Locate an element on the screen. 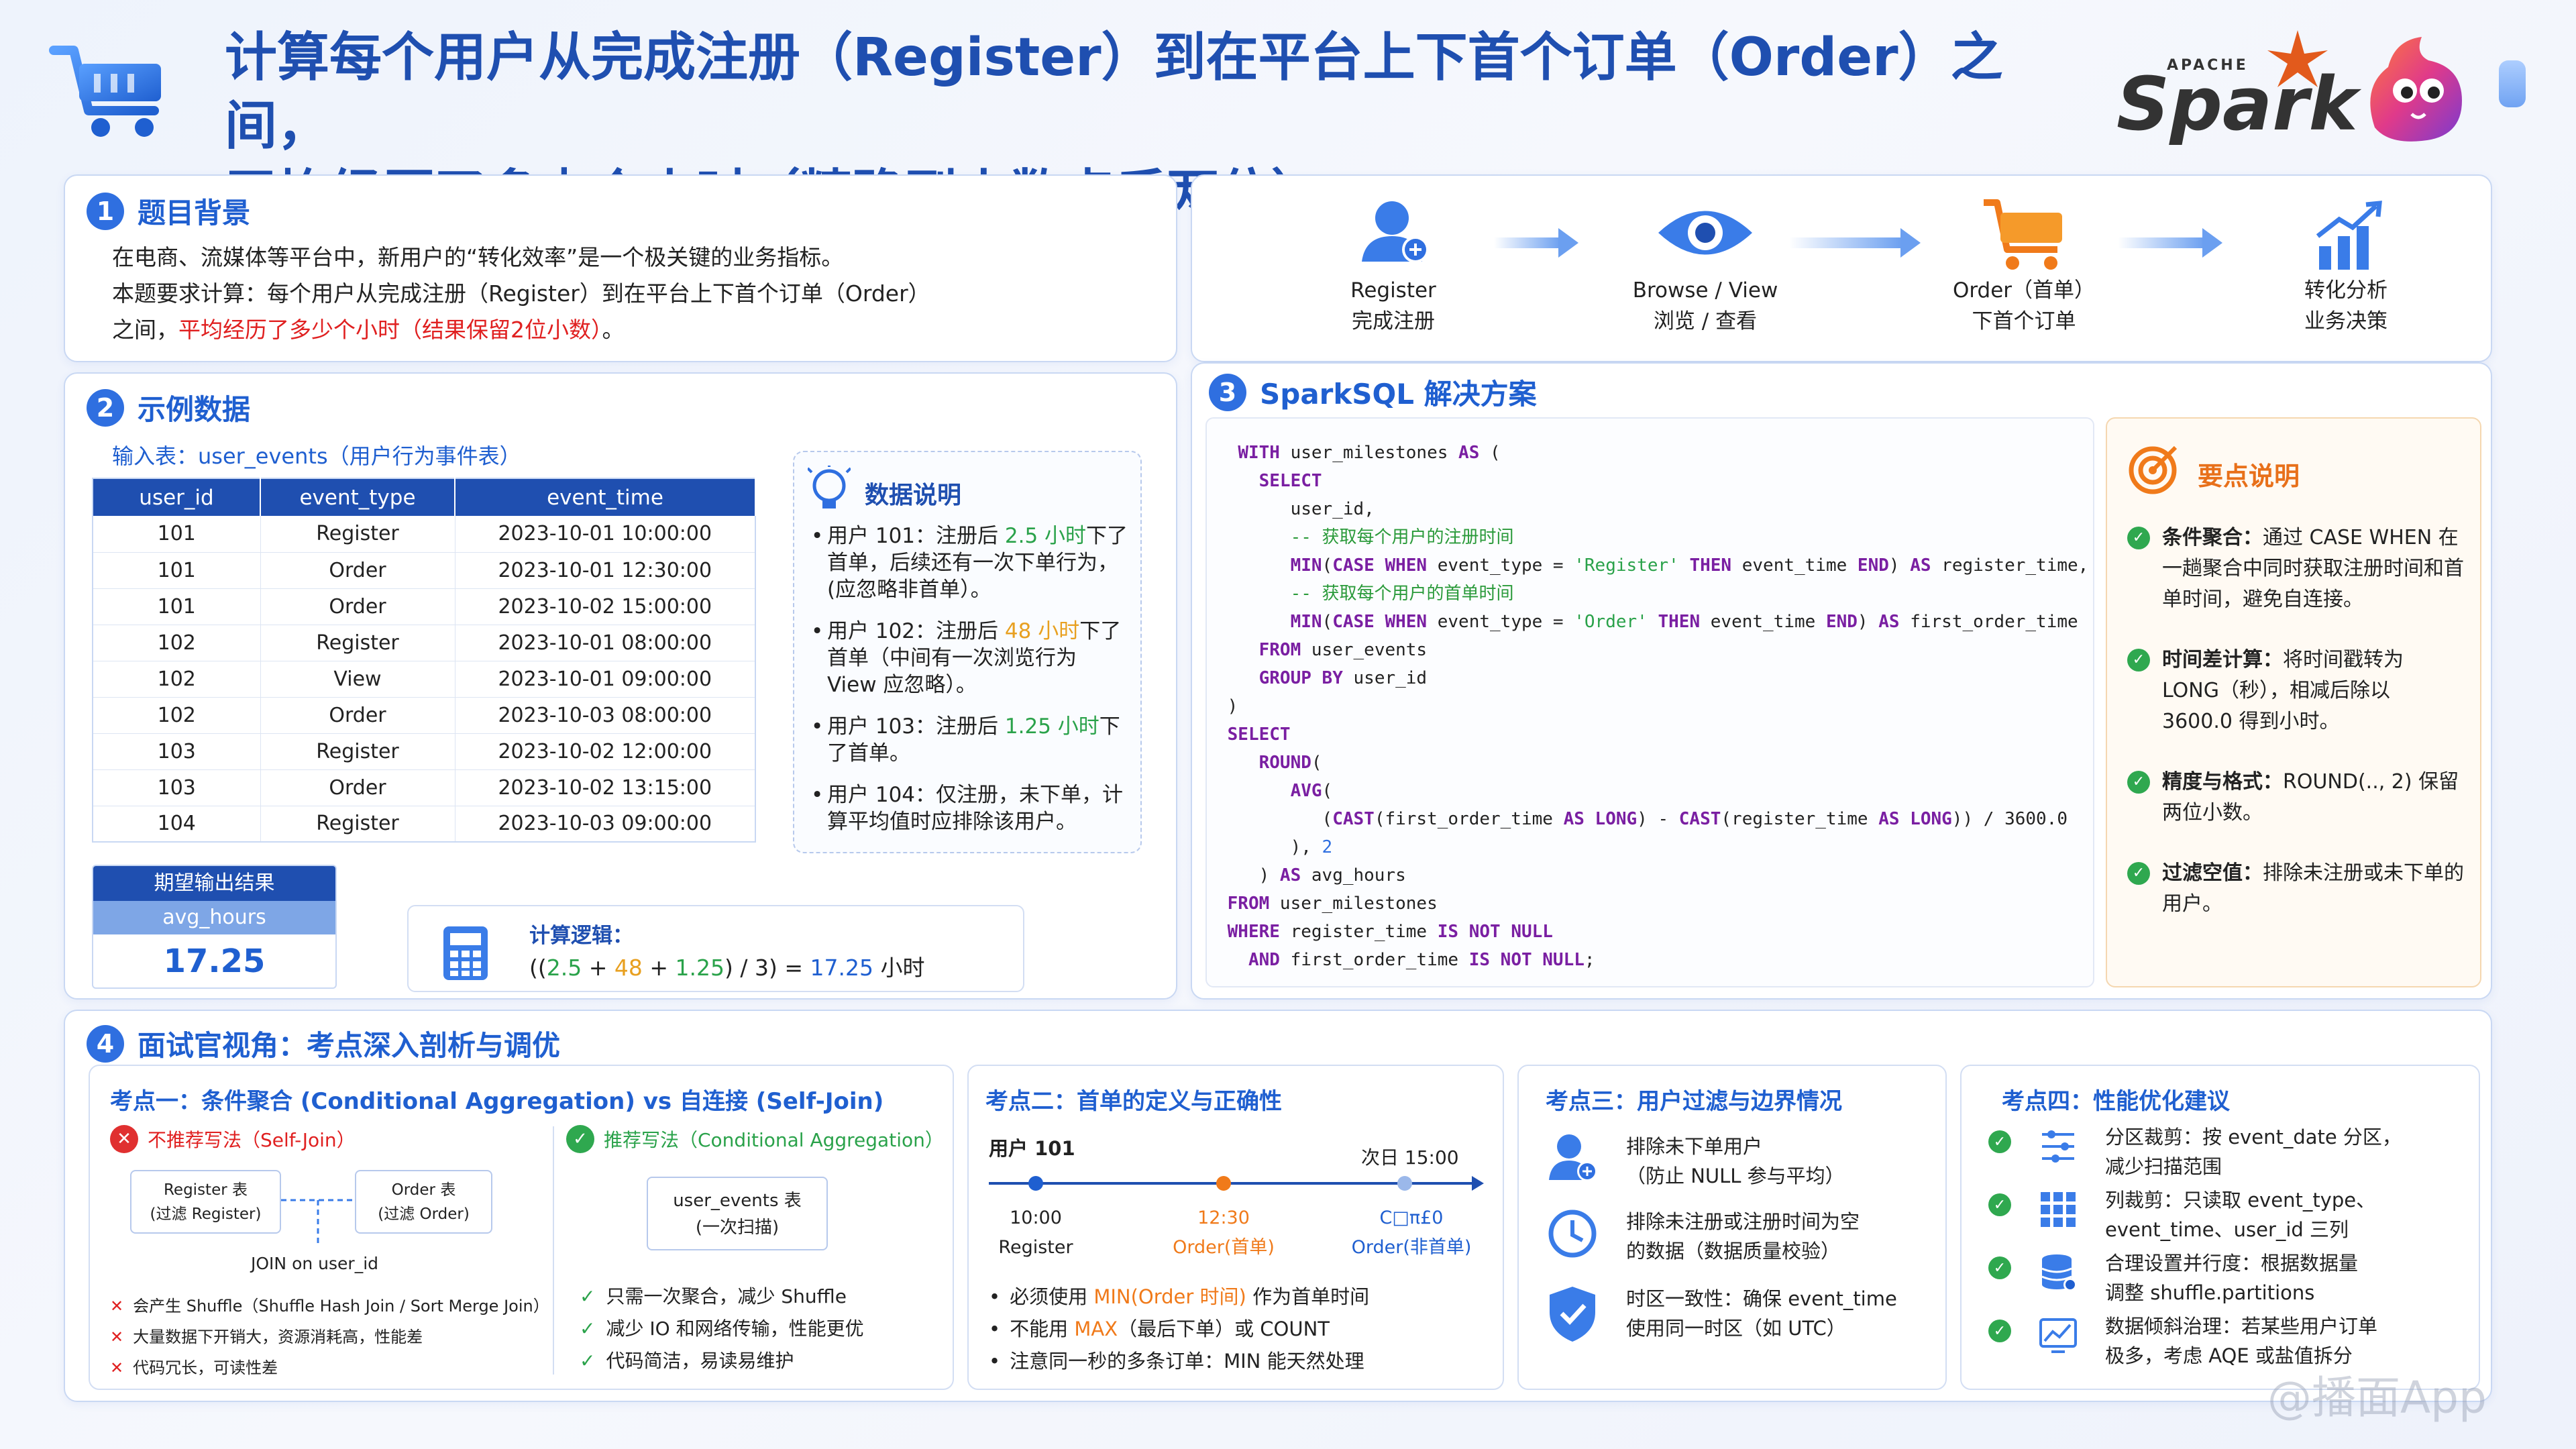 Image resolution: width=2576 pixels, height=1449 pixels. table-row: 103 Order 2023-10-02 13:15:00 is located at coordinates (424, 787).